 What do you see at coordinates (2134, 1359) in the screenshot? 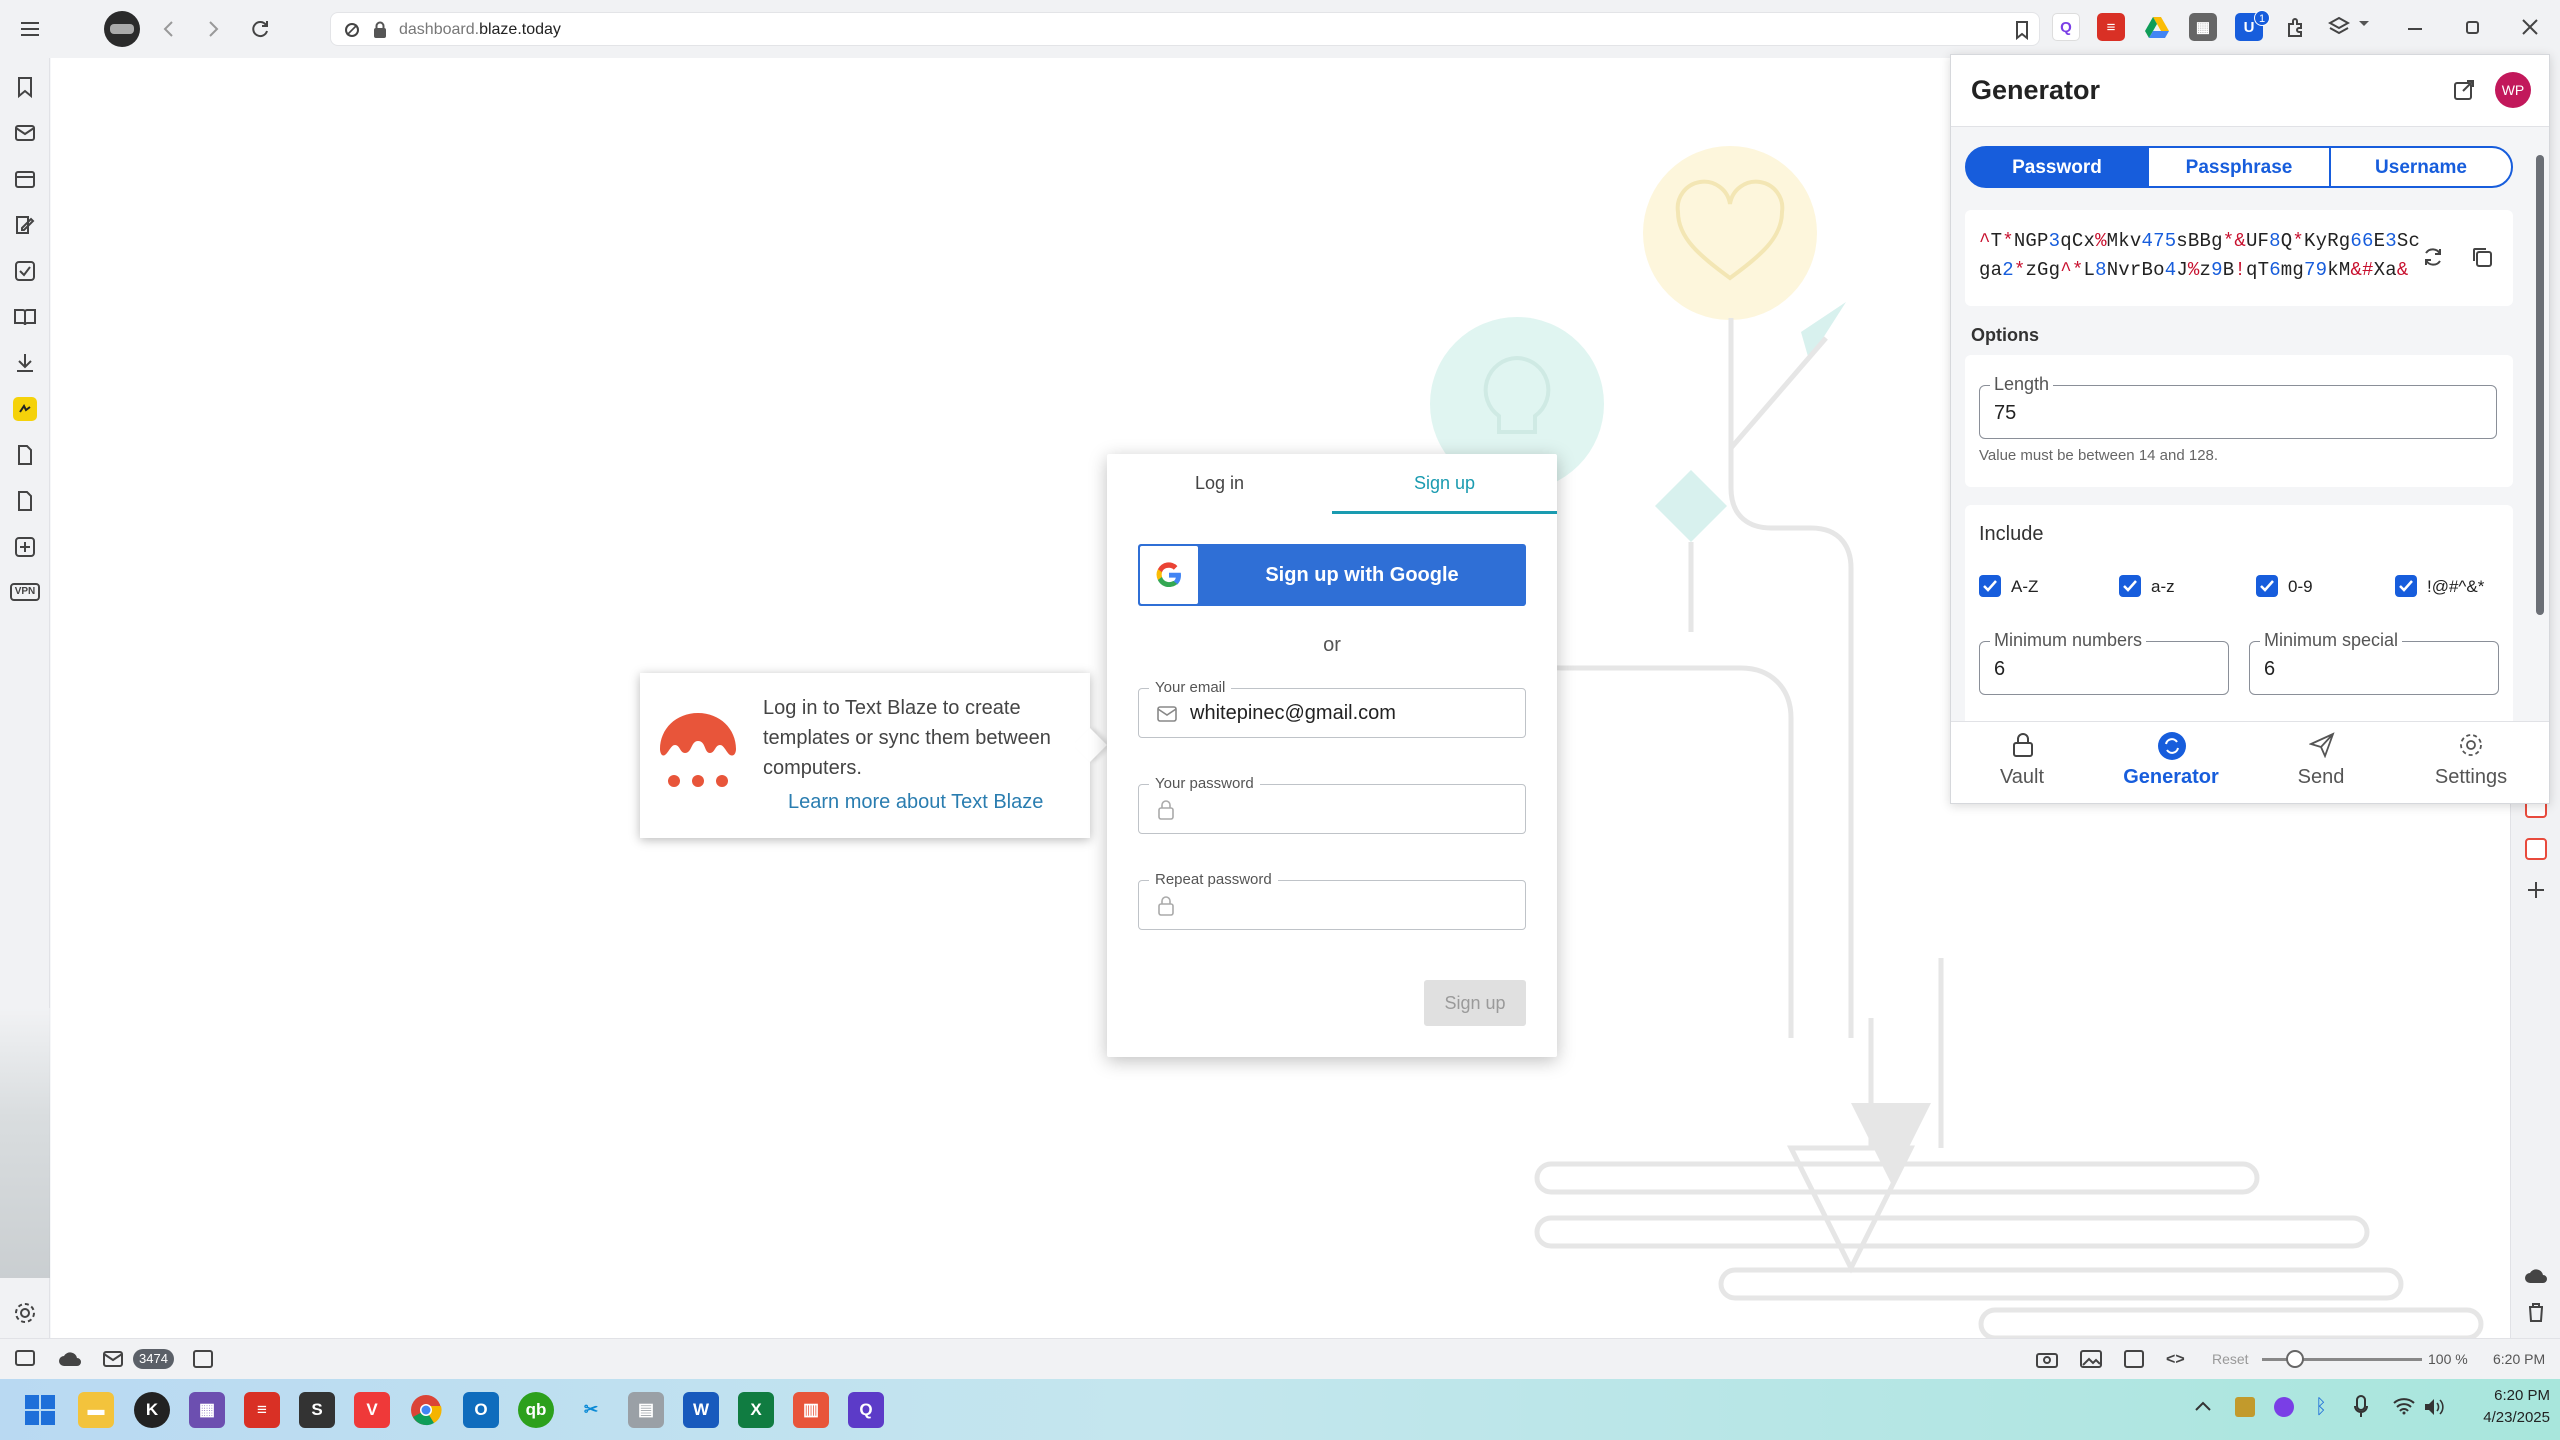
I see `page-tiling-icon` at bounding box center [2134, 1359].